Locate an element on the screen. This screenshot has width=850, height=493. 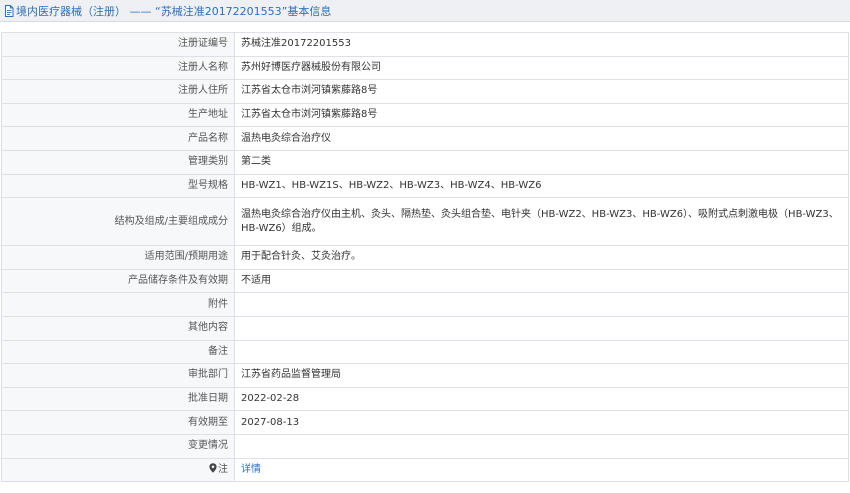
page-header: 境内医疗器械（注册） —— “苏械注准20172201553”基本信息 is located at coordinates (425, 11).